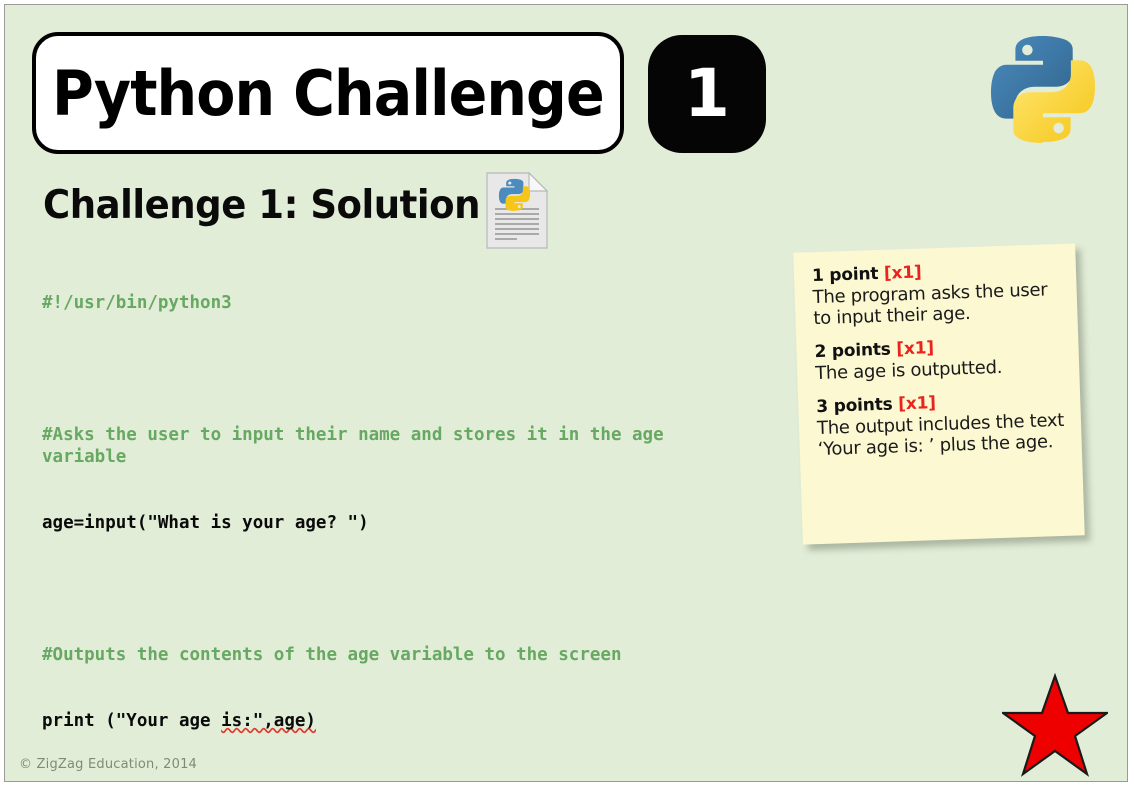 This screenshot has height=788, width=1134. What do you see at coordinates (855, 351) in the screenshot?
I see `note-points-label: 2 points` at bounding box center [855, 351].